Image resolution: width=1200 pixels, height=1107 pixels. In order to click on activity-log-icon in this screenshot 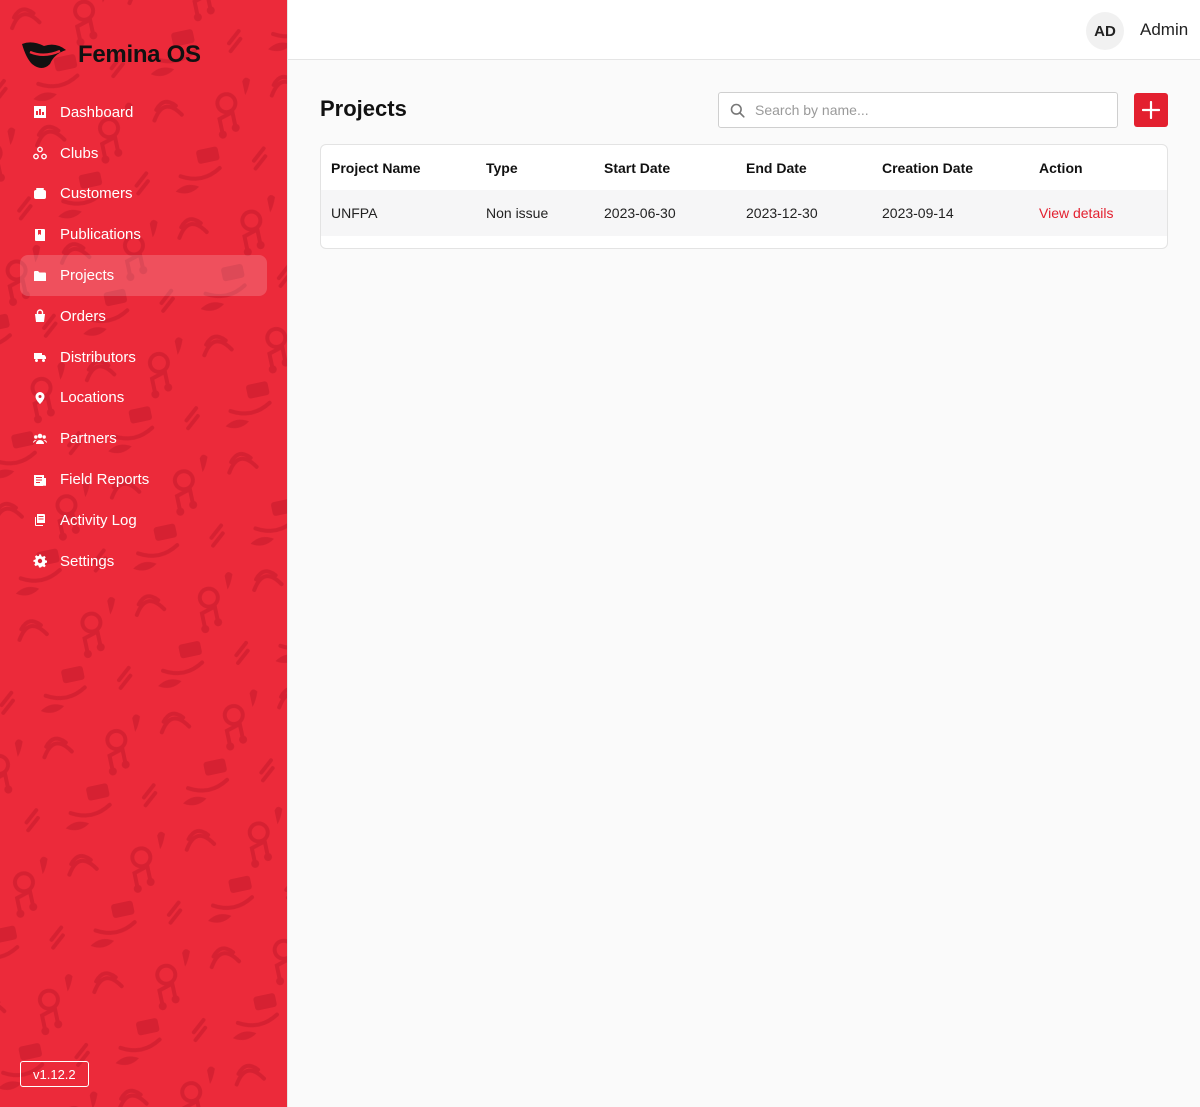, I will do `click(40, 520)`.